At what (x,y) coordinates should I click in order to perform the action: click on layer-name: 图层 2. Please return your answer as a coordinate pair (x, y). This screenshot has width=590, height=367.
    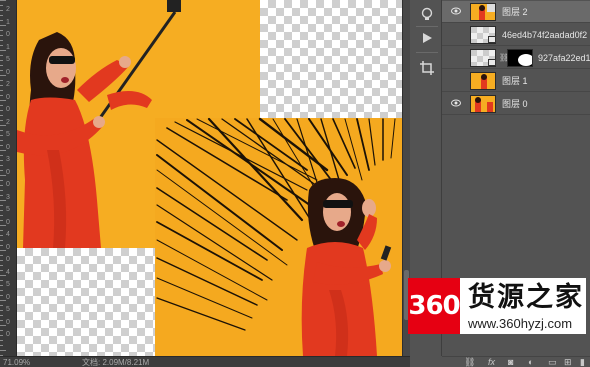
    Looking at the image, I should click on (515, 12).